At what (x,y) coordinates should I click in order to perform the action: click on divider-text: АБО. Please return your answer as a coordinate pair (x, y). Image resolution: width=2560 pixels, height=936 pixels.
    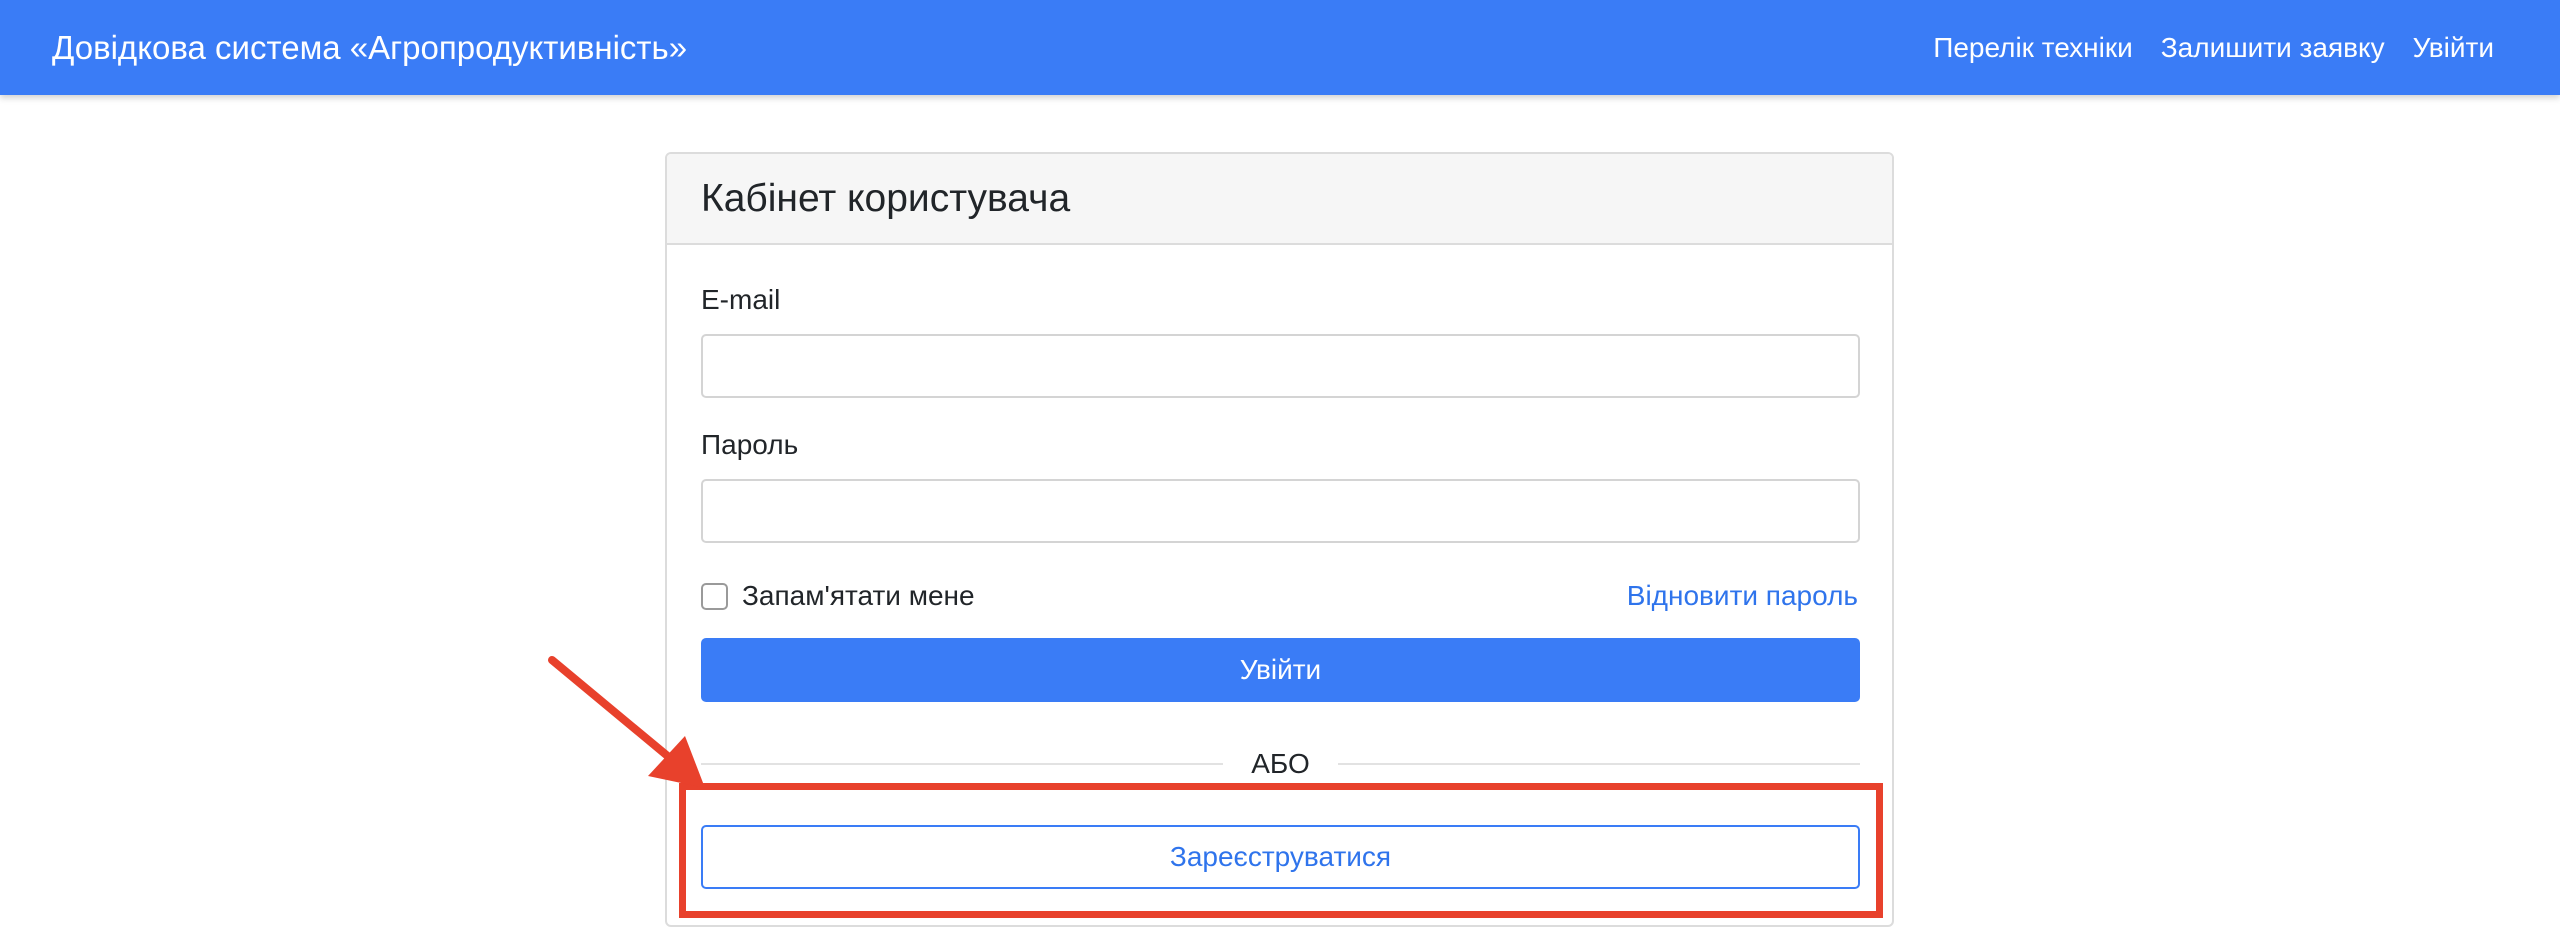
    Looking at the image, I should click on (1280, 763).